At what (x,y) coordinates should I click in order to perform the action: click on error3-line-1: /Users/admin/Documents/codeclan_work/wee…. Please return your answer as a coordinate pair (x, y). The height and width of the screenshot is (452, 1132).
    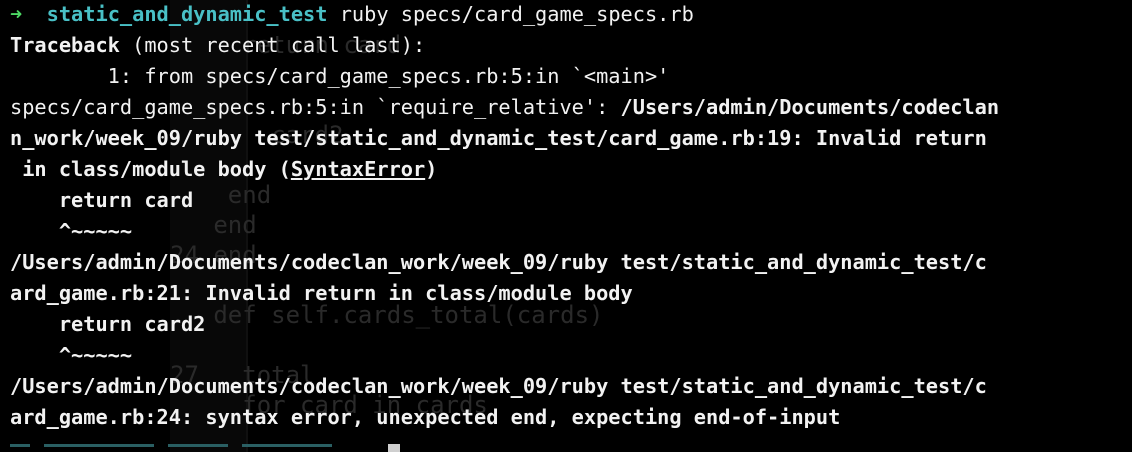
    Looking at the image, I should click on (498, 386).